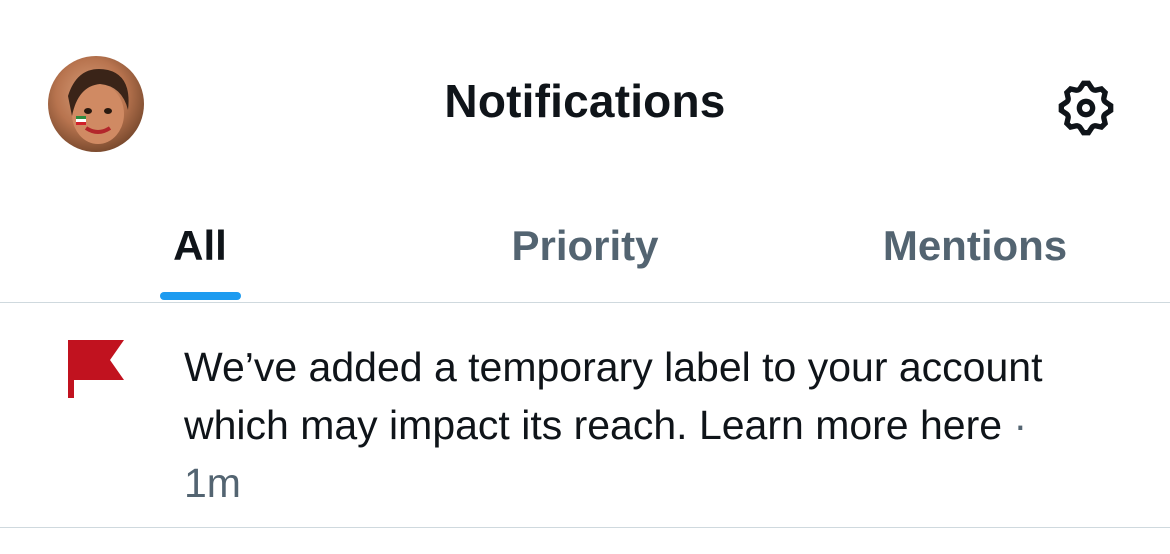 This screenshot has width=1170, height=554. Describe the element at coordinates (585, 101) in the screenshot. I see `page-title: Notifications` at that location.